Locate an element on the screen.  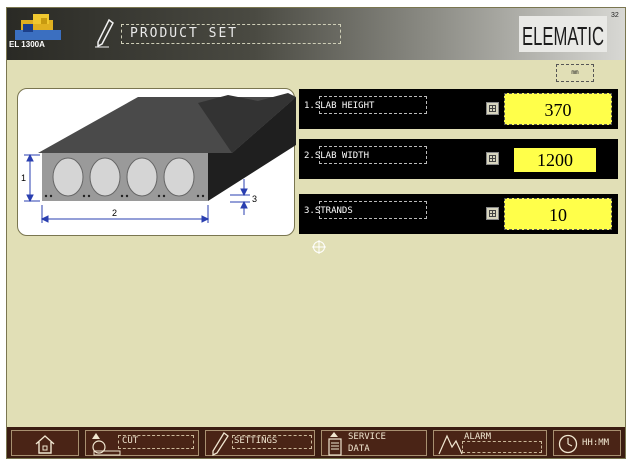
clock-label: HH:MM is located at coordinates (596, 443).